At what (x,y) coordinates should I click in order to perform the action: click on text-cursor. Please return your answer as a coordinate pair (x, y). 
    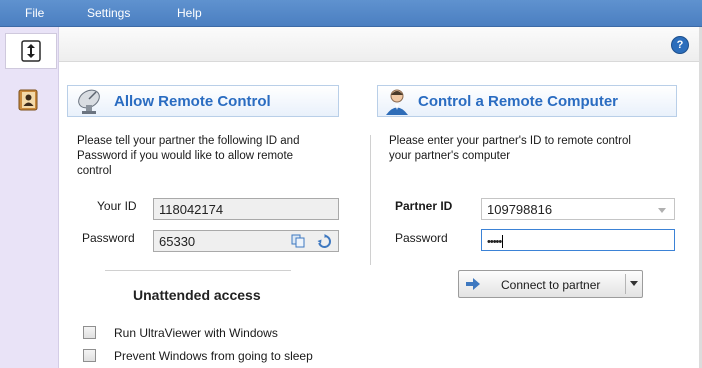
    Looking at the image, I should click on (503, 242).